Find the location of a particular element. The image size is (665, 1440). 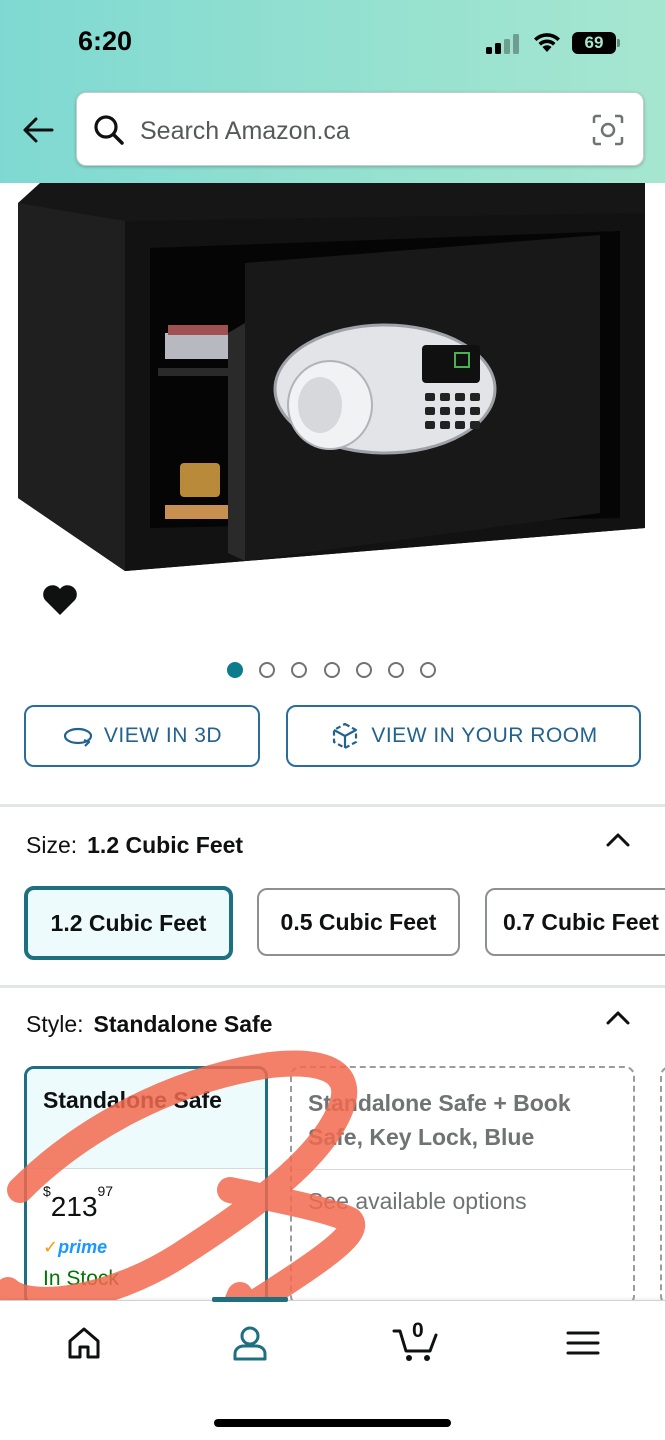

style-option-name: Standalone Safe is located at coordinates (146, 1119).